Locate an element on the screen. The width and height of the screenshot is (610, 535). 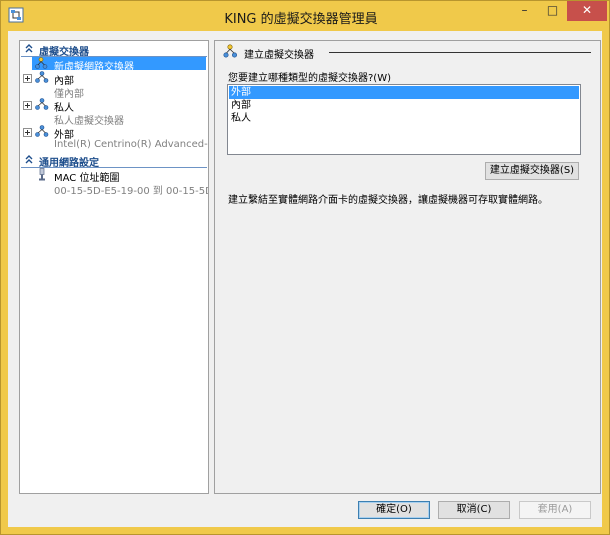
switch-type-option: 私人 is located at coordinates (404, 118).